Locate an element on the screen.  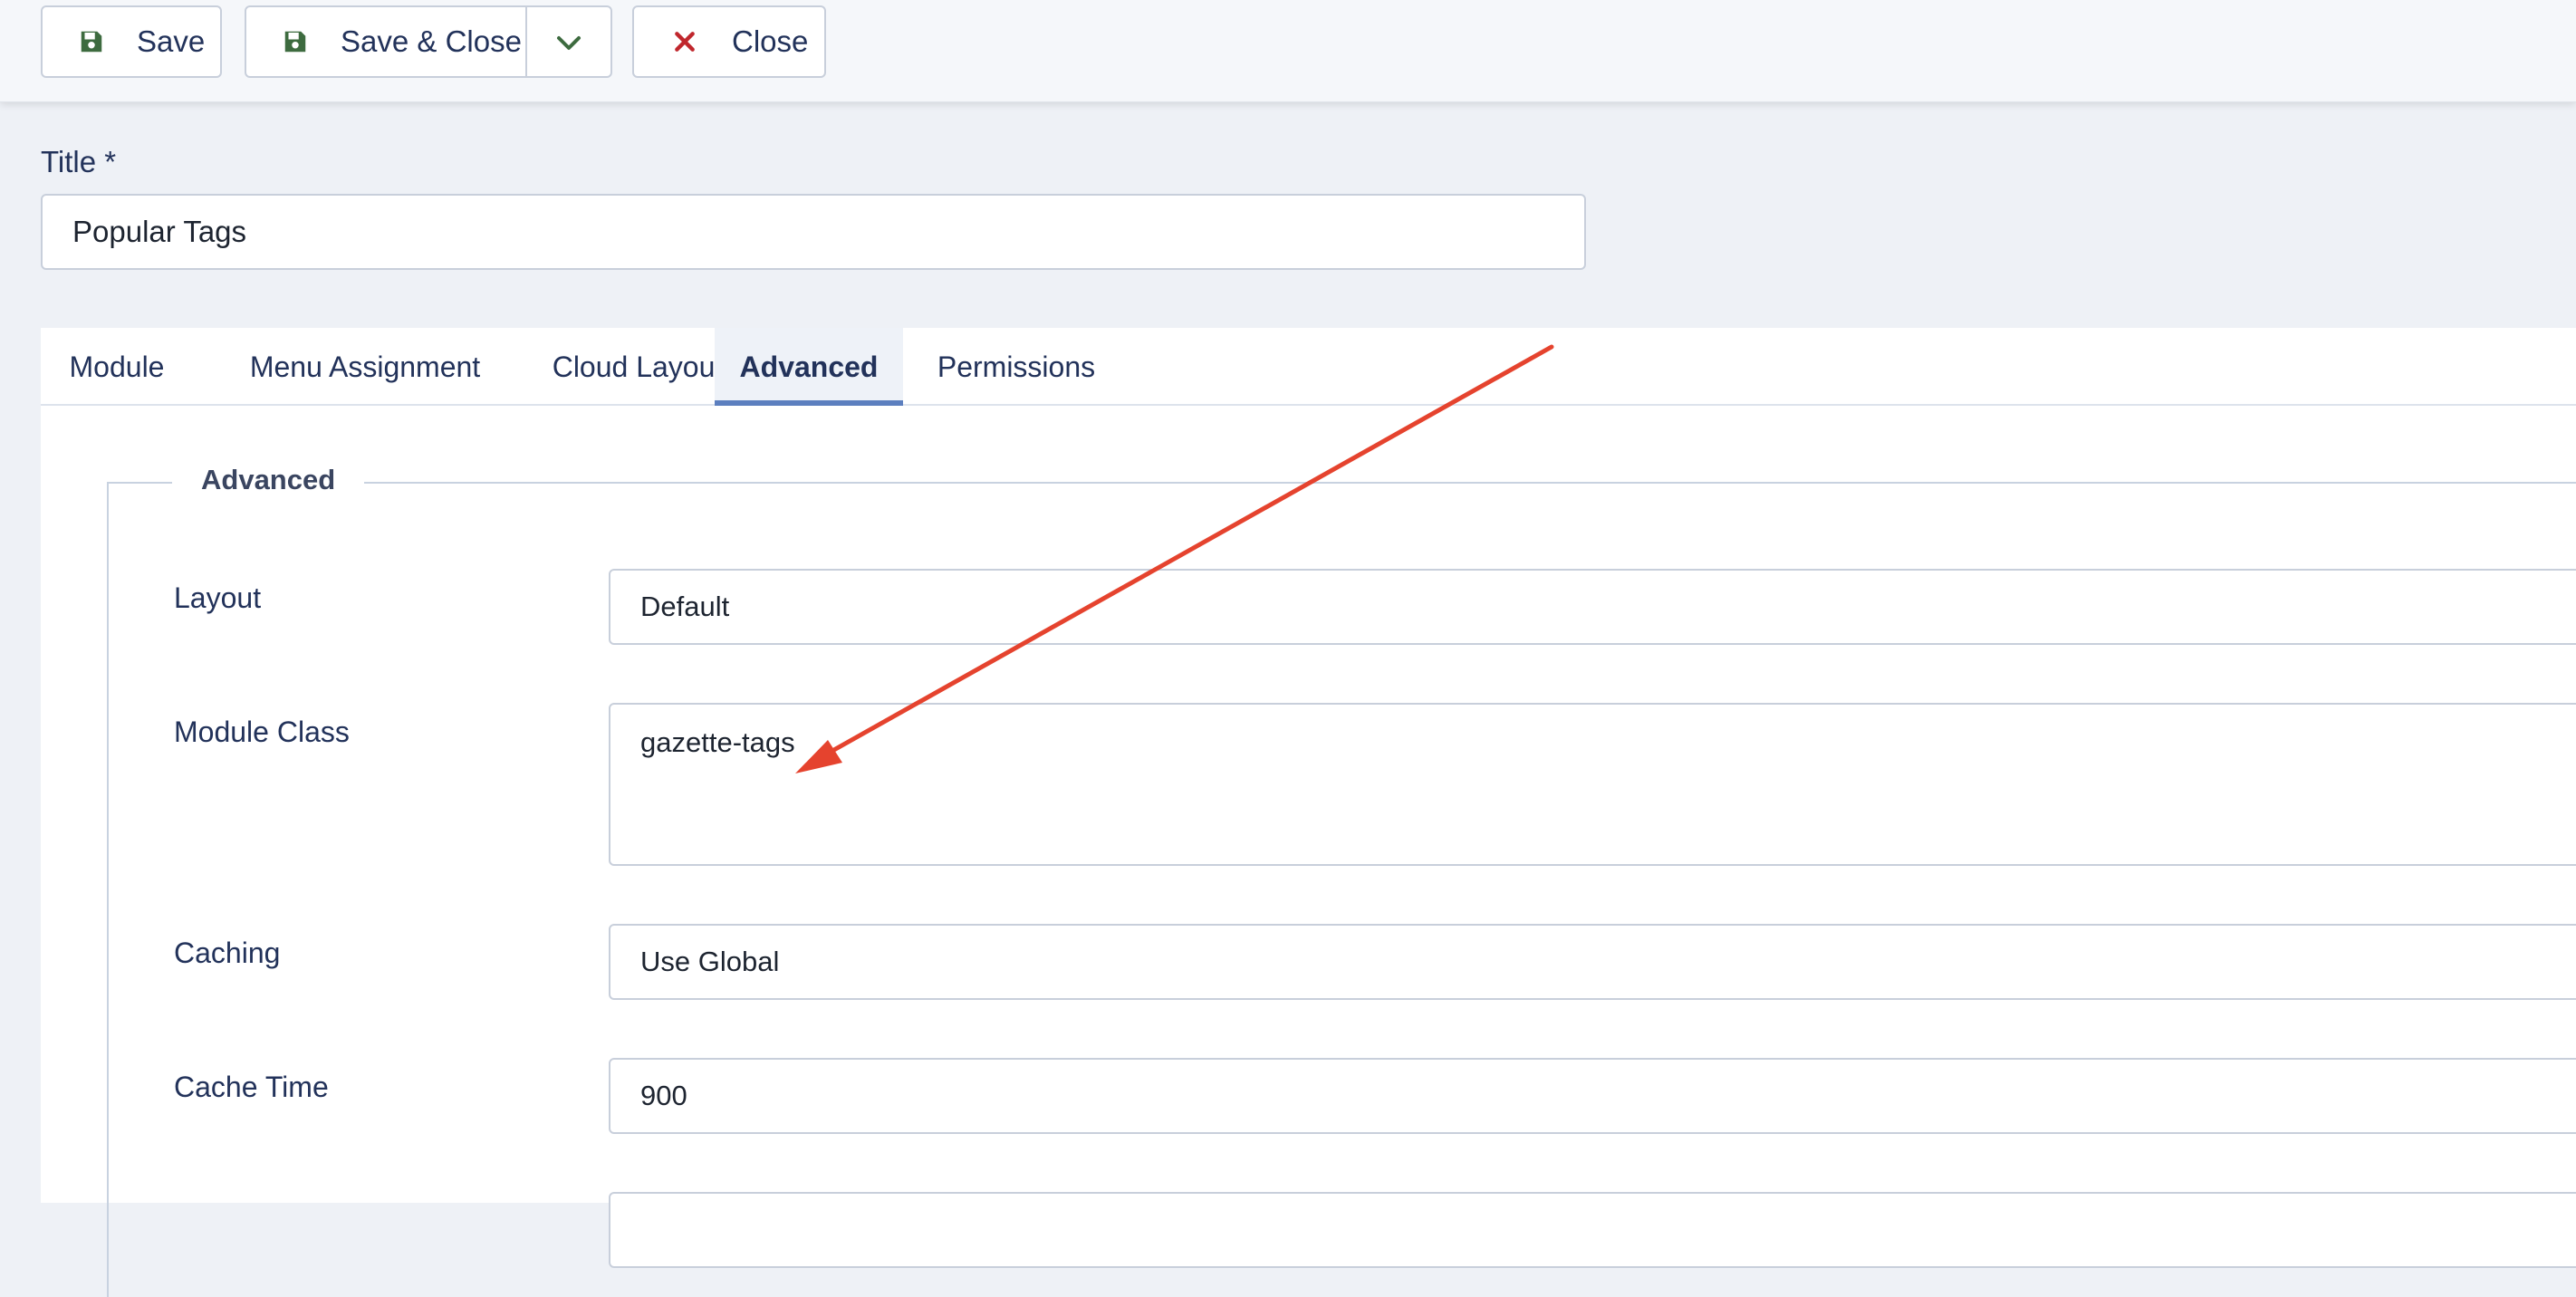
save-options-dropdown-toggle is located at coordinates (568, 42).